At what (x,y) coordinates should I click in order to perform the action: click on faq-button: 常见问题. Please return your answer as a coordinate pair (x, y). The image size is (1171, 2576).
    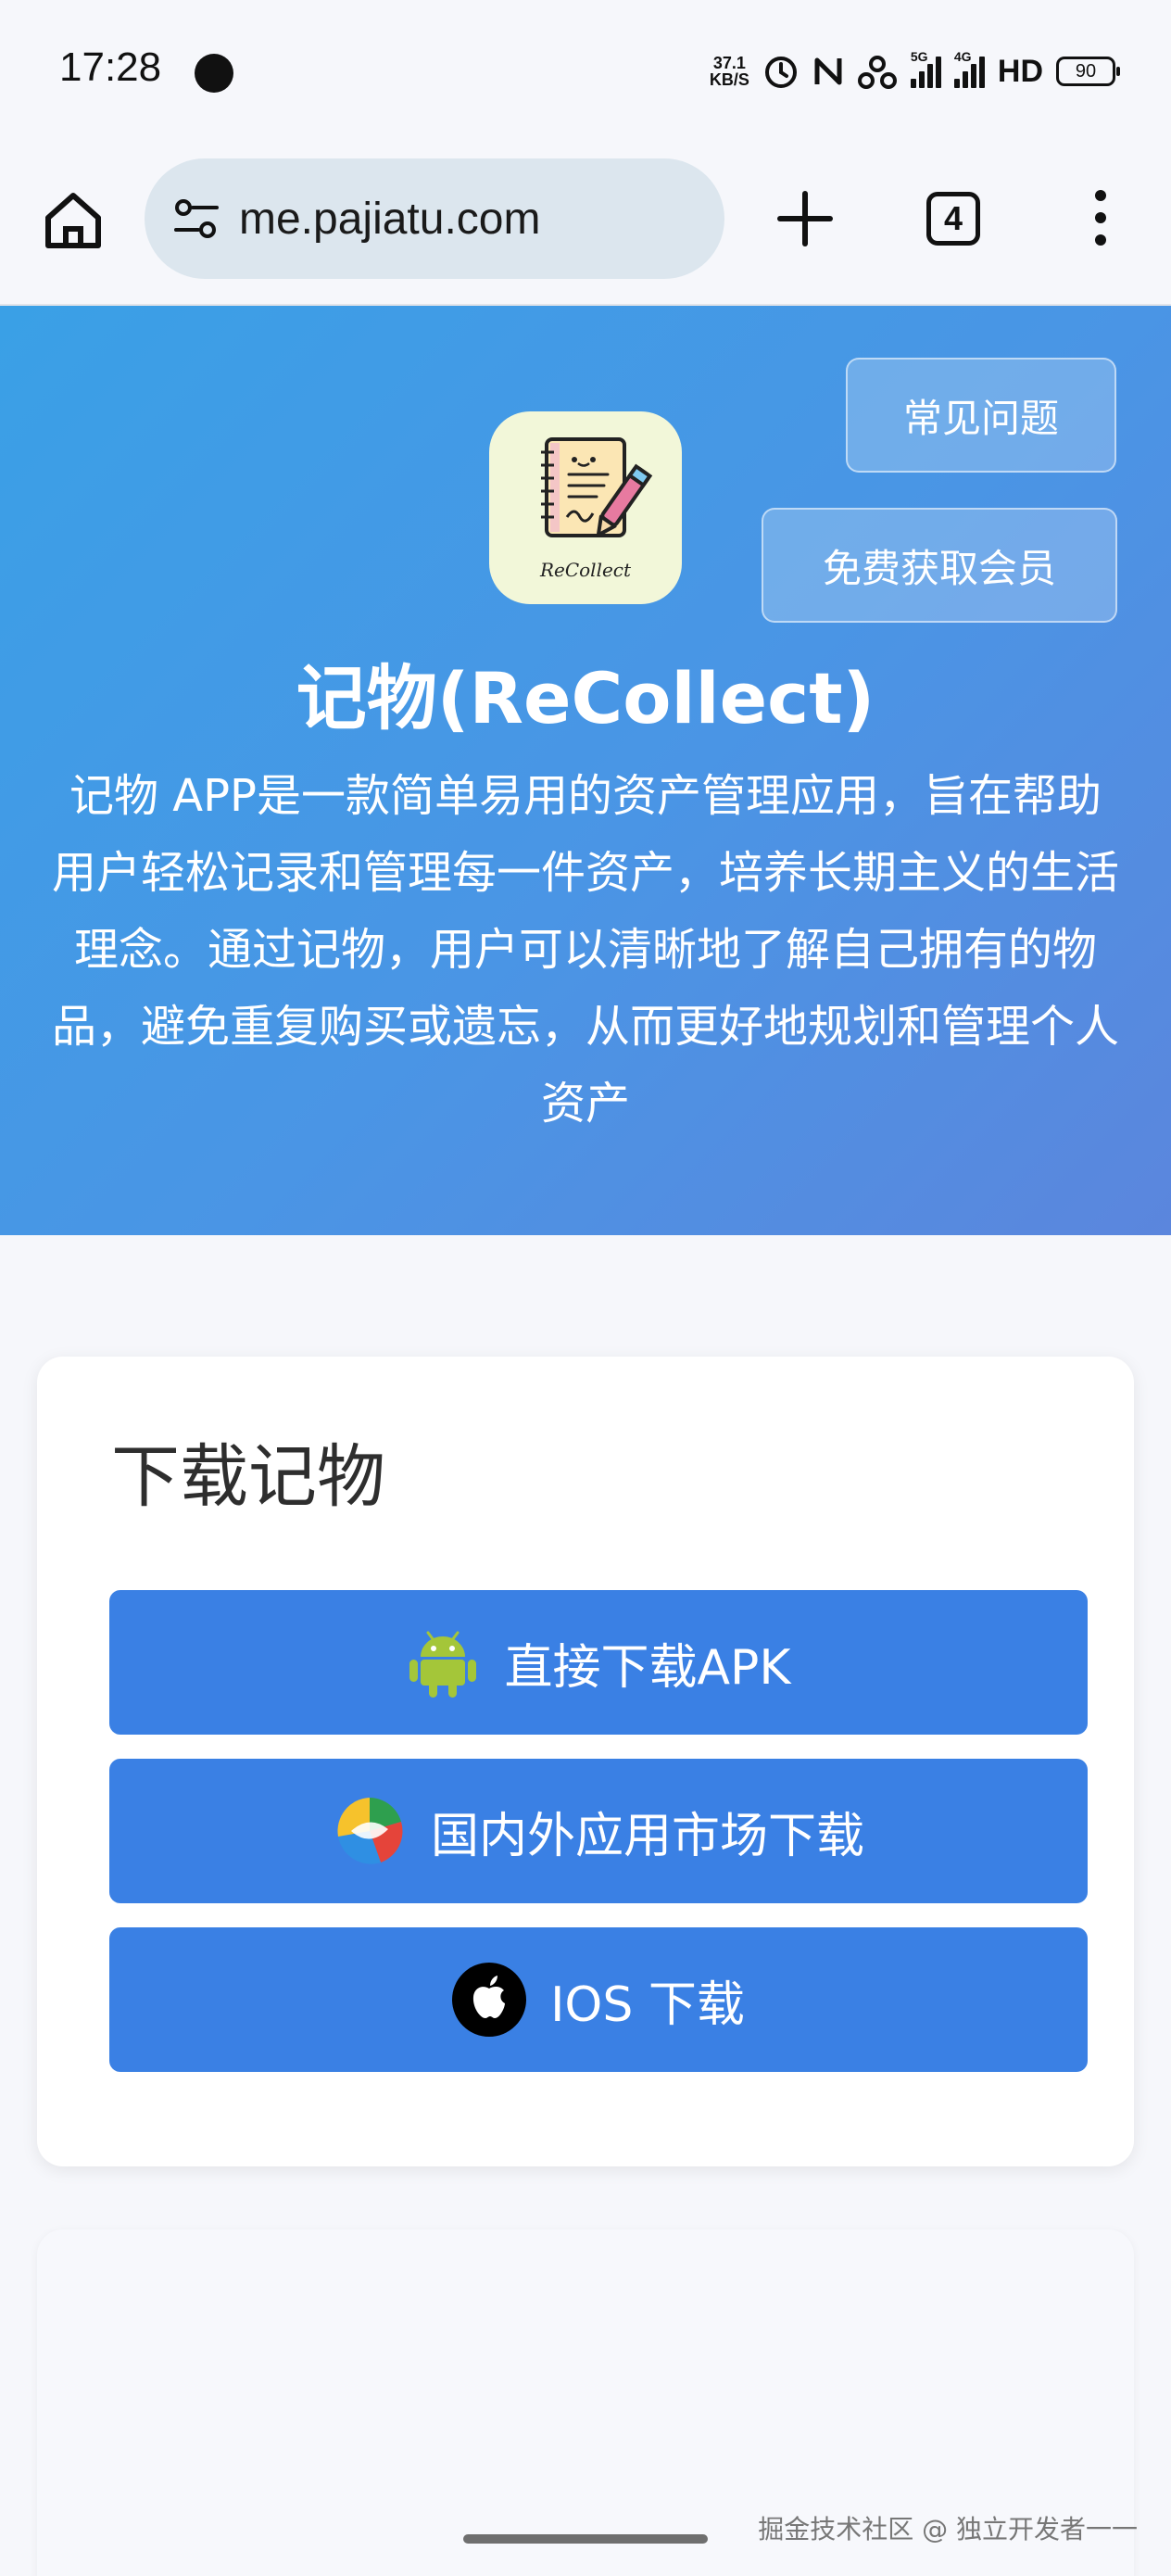
    Looking at the image, I should click on (981, 415).